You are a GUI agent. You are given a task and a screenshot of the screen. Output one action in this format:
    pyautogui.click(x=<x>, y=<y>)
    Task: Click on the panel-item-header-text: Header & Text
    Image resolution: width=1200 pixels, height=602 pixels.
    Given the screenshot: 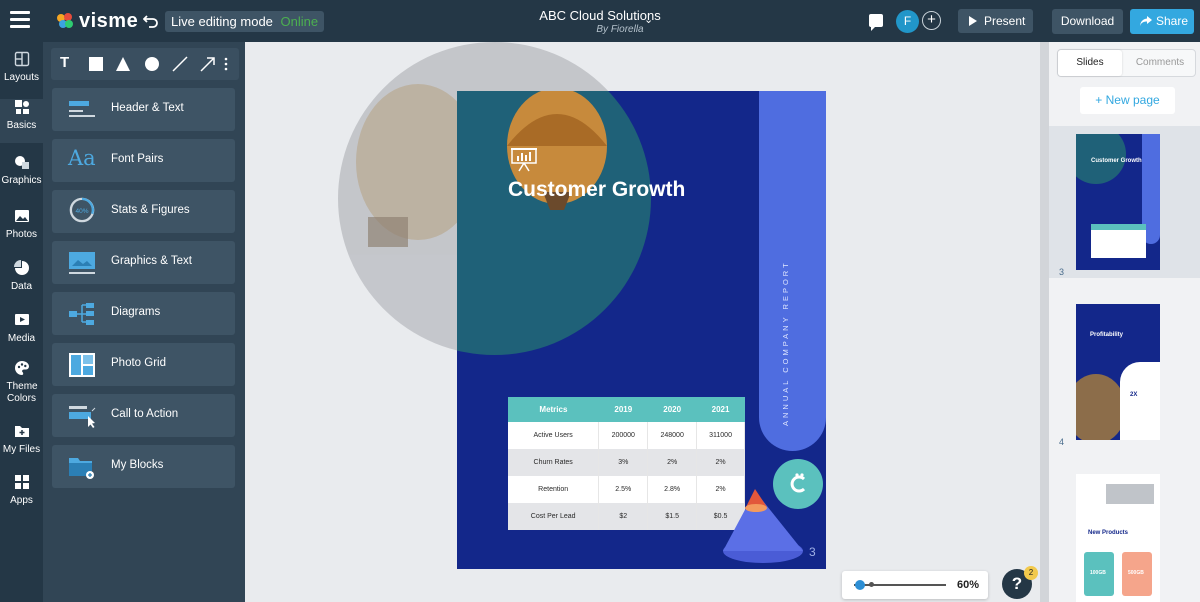 What is the action you would take?
    pyautogui.click(x=143, y=109)
    